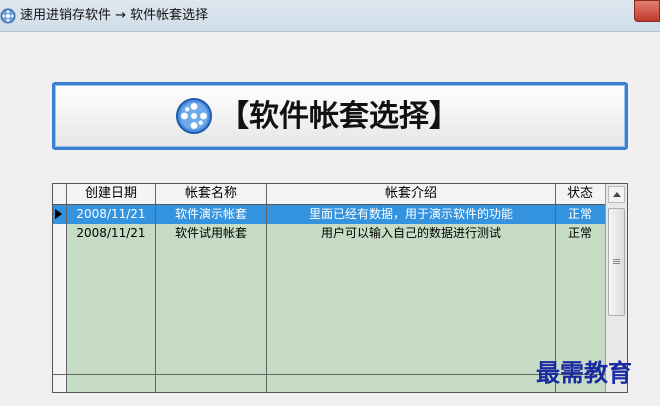 The width and height of the screenshot is (660, 406). What do you see at coordinates (410, 233) in the screenshot?
I see `cell-intro: 用户可以输入自己的数据进行测试` at bounding box center [410, 233].